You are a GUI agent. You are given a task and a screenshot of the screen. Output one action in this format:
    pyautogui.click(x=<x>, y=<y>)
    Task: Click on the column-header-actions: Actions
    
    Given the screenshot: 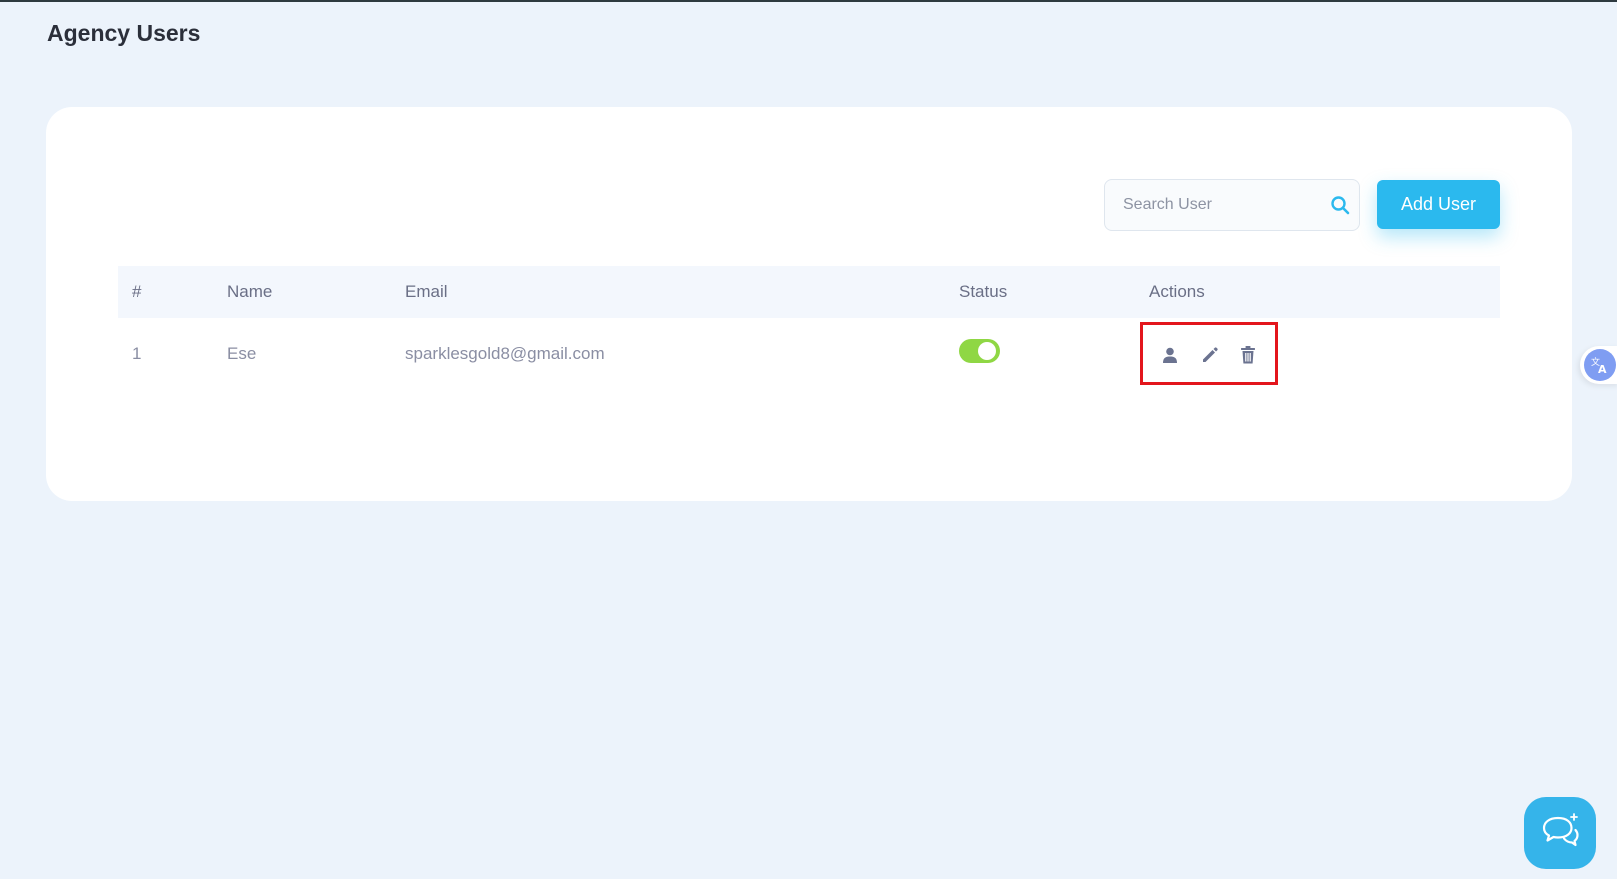 What is the action you would take?
    pyautogui.click(x=1177, y=291)
    